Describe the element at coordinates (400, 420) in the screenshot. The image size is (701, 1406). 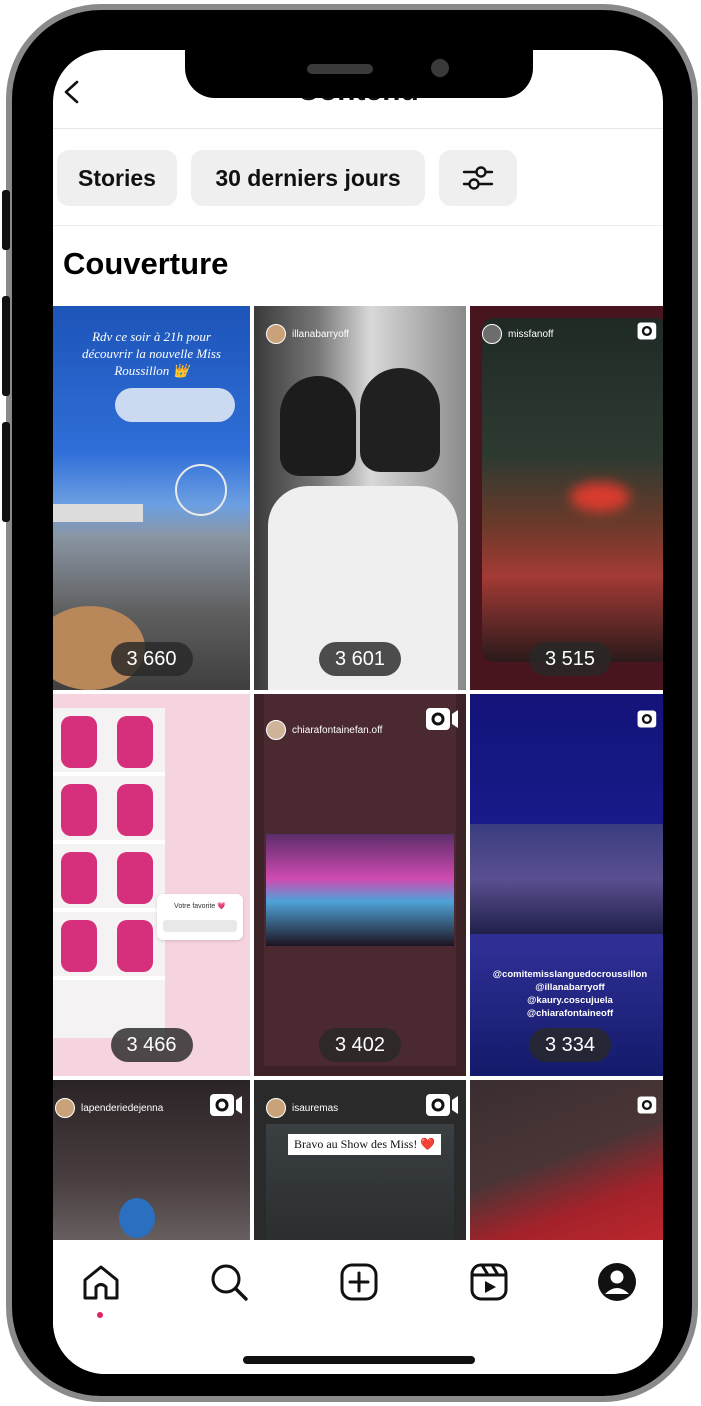
I see `hair-right` at that location.